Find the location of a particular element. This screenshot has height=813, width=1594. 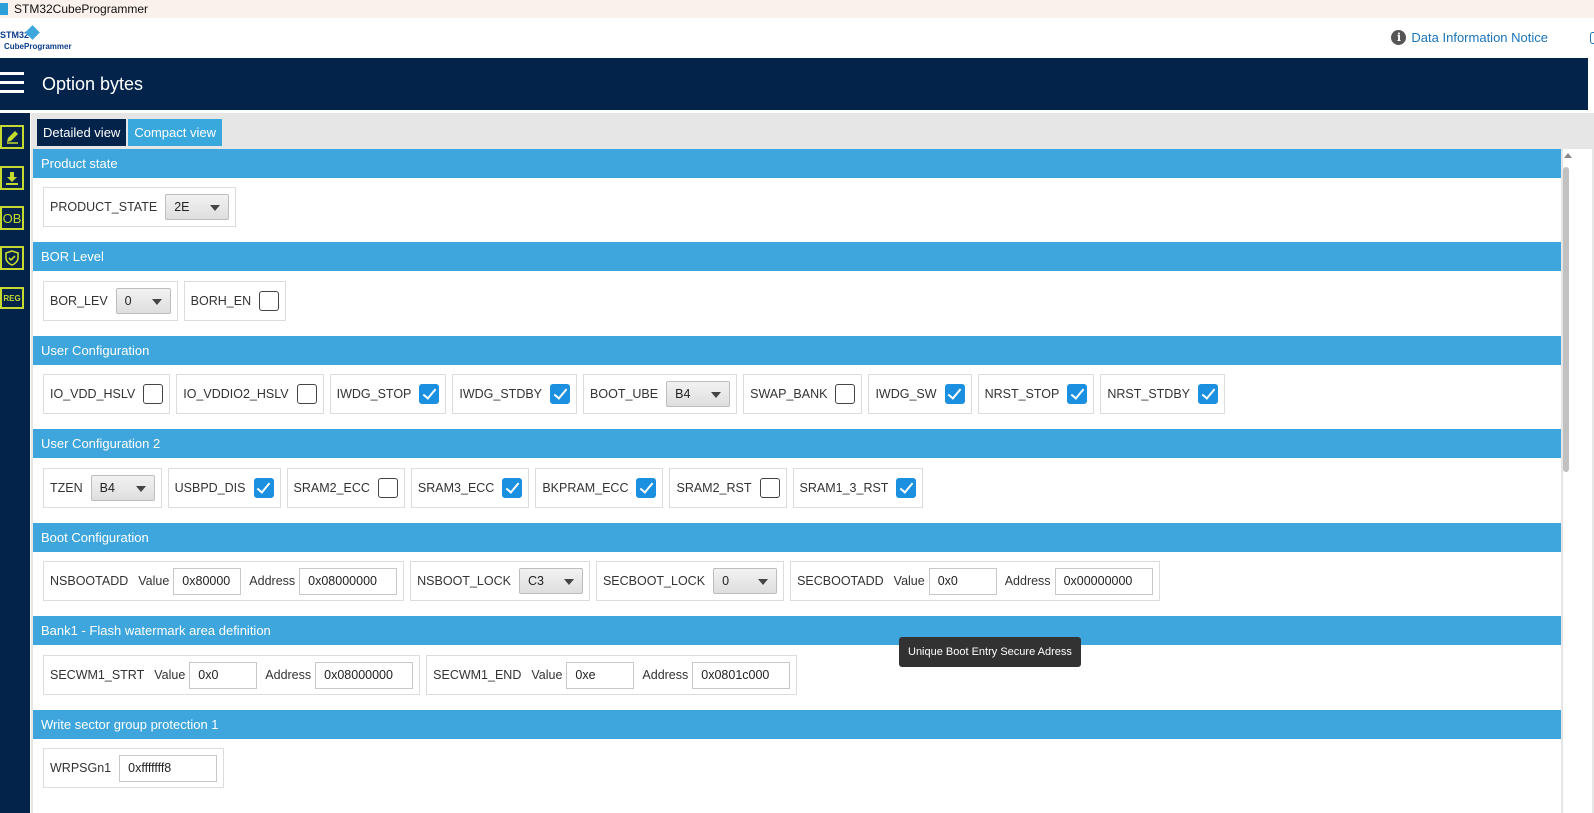

hamburger-menu-icon is located at coordinates (12, 83).